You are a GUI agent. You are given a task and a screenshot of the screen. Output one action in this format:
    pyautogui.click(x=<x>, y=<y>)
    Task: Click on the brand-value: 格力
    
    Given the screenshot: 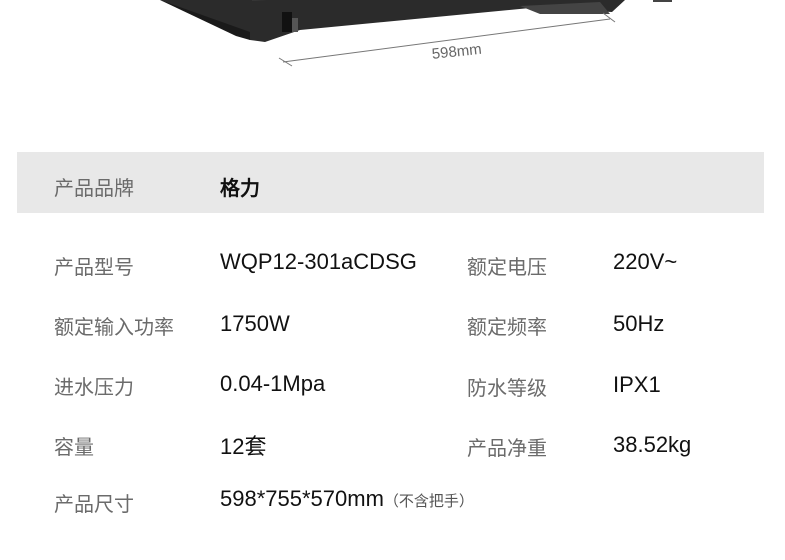 What is the action you would take?
    pyautogui.click(x=240, y=189)
    